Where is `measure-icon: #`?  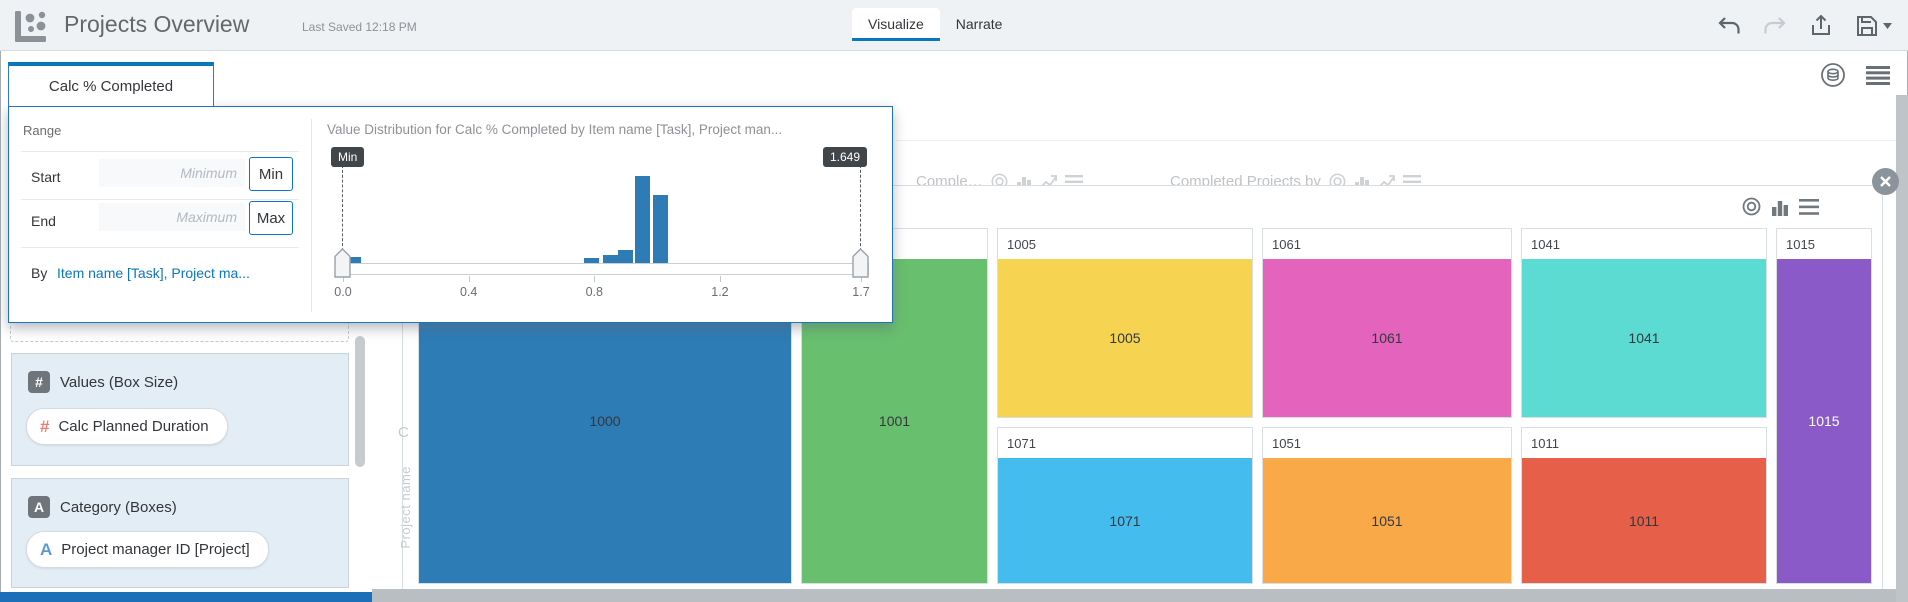
measure-icon: # is located at coordinates (45, 426).